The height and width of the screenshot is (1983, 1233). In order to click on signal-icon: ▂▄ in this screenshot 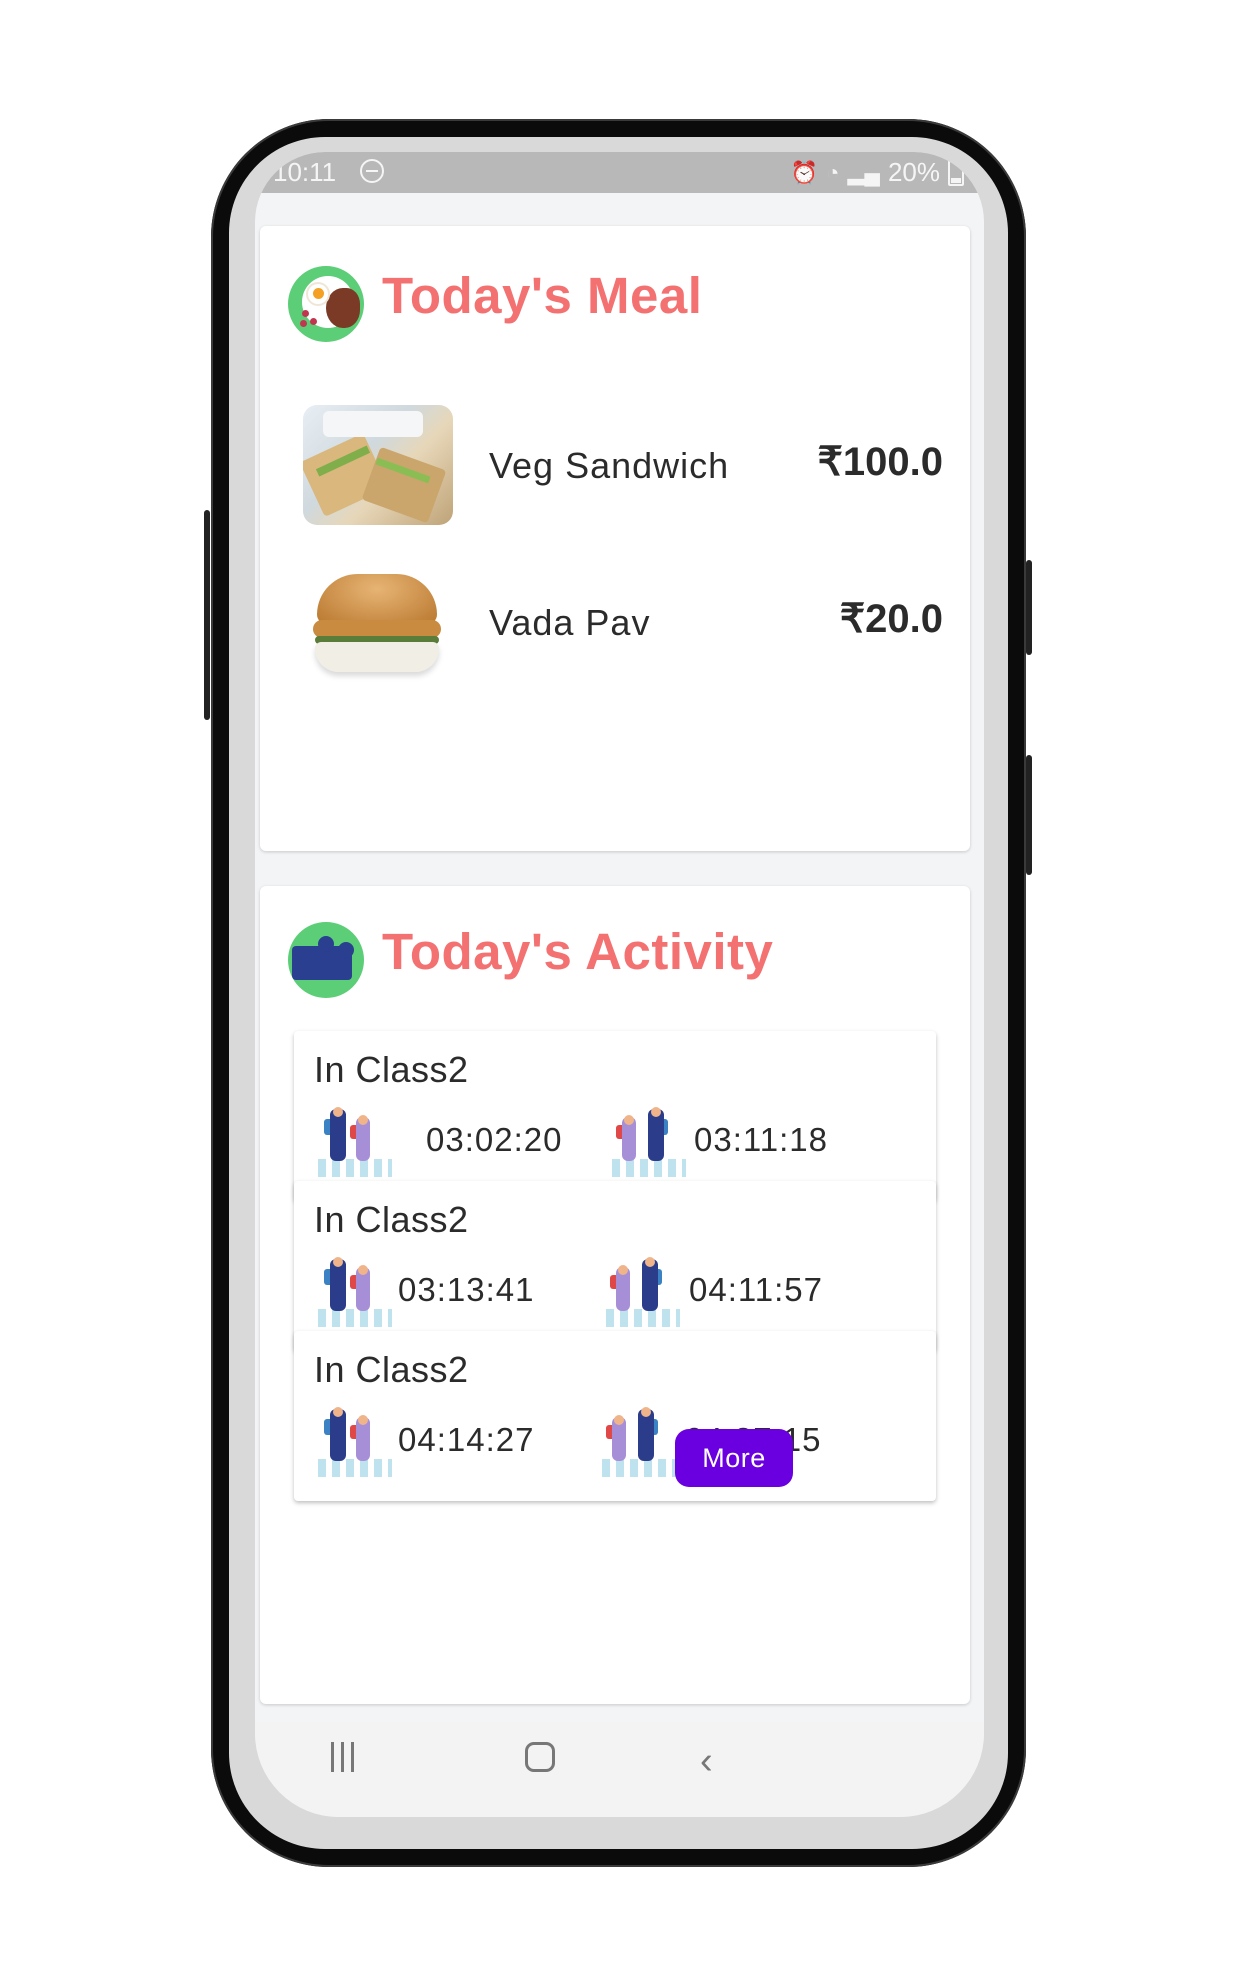, I will do `click(863, 172)`.